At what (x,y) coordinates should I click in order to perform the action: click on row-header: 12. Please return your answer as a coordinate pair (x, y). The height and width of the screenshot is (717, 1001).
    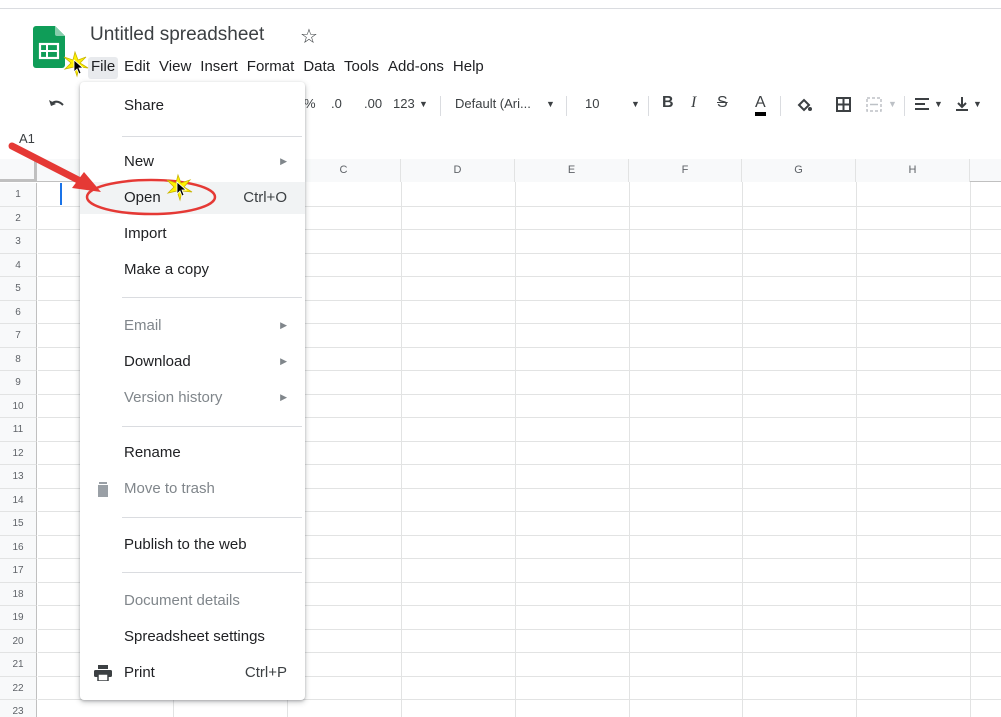
    Looking at the image, I should click on (18, 453).